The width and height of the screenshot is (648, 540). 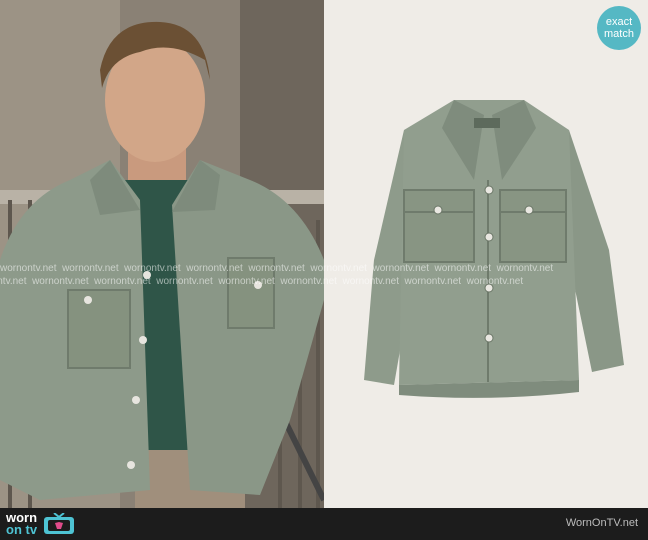 What do you see at coordinates (619, 34) in the screenshot?
I see `badge-line2: match` at bounding box center [619, 34].